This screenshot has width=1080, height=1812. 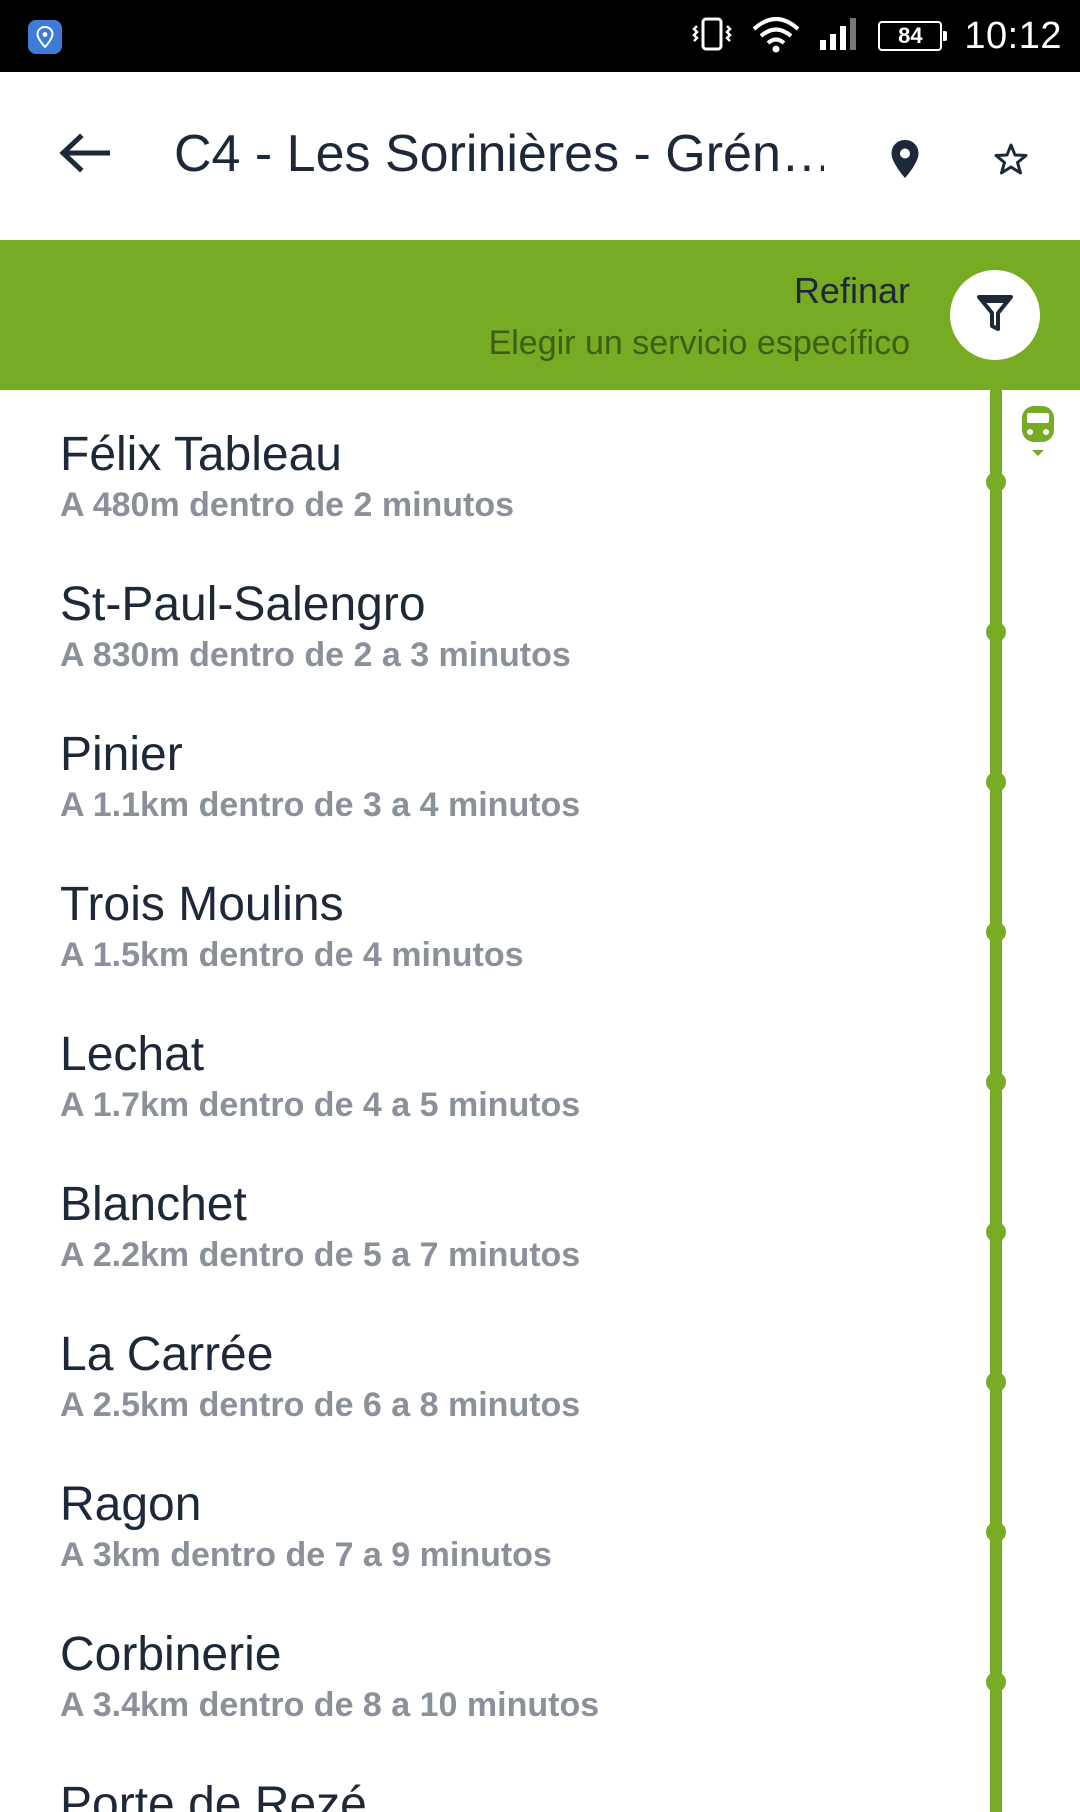 What do you see at coordinates (287, 505) in the screenshot?
I see `stop-eta: A 480m dentro de 2 minutos` at bounding box center [287, 505].